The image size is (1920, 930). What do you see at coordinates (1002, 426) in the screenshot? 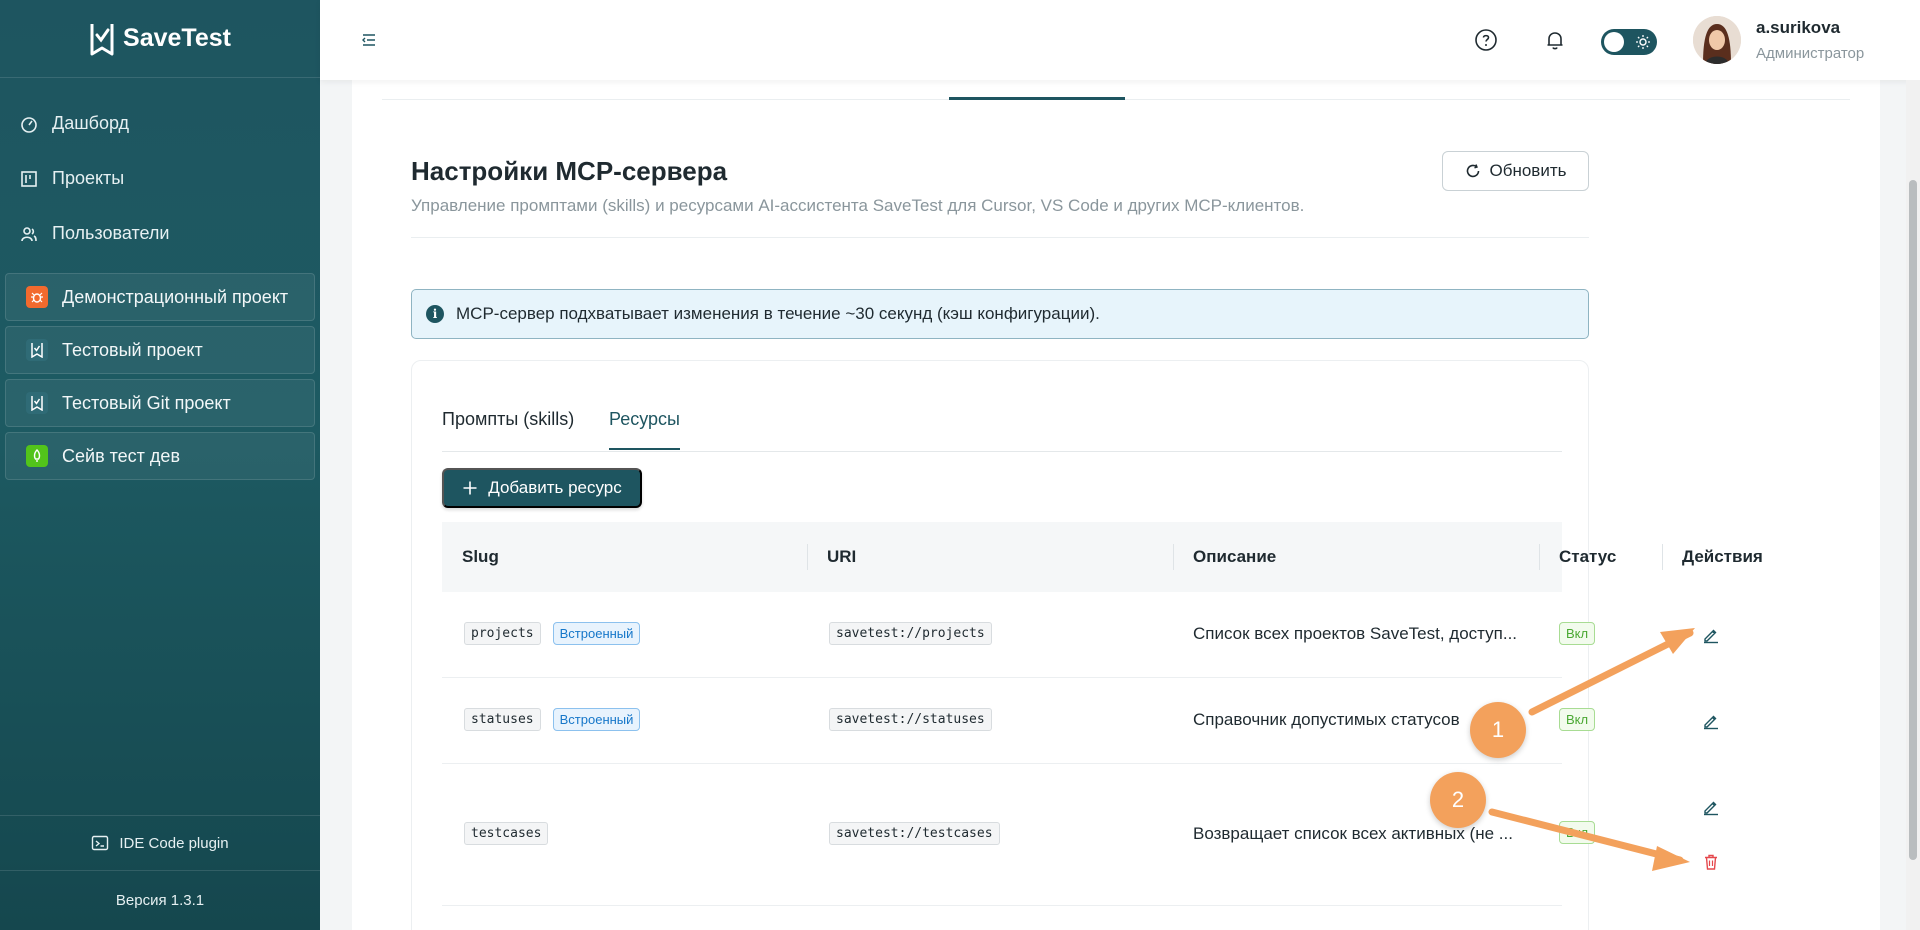
I see `section-tabs: Промпты (skills) Ресурсы` at bounding box center [1002, 426].